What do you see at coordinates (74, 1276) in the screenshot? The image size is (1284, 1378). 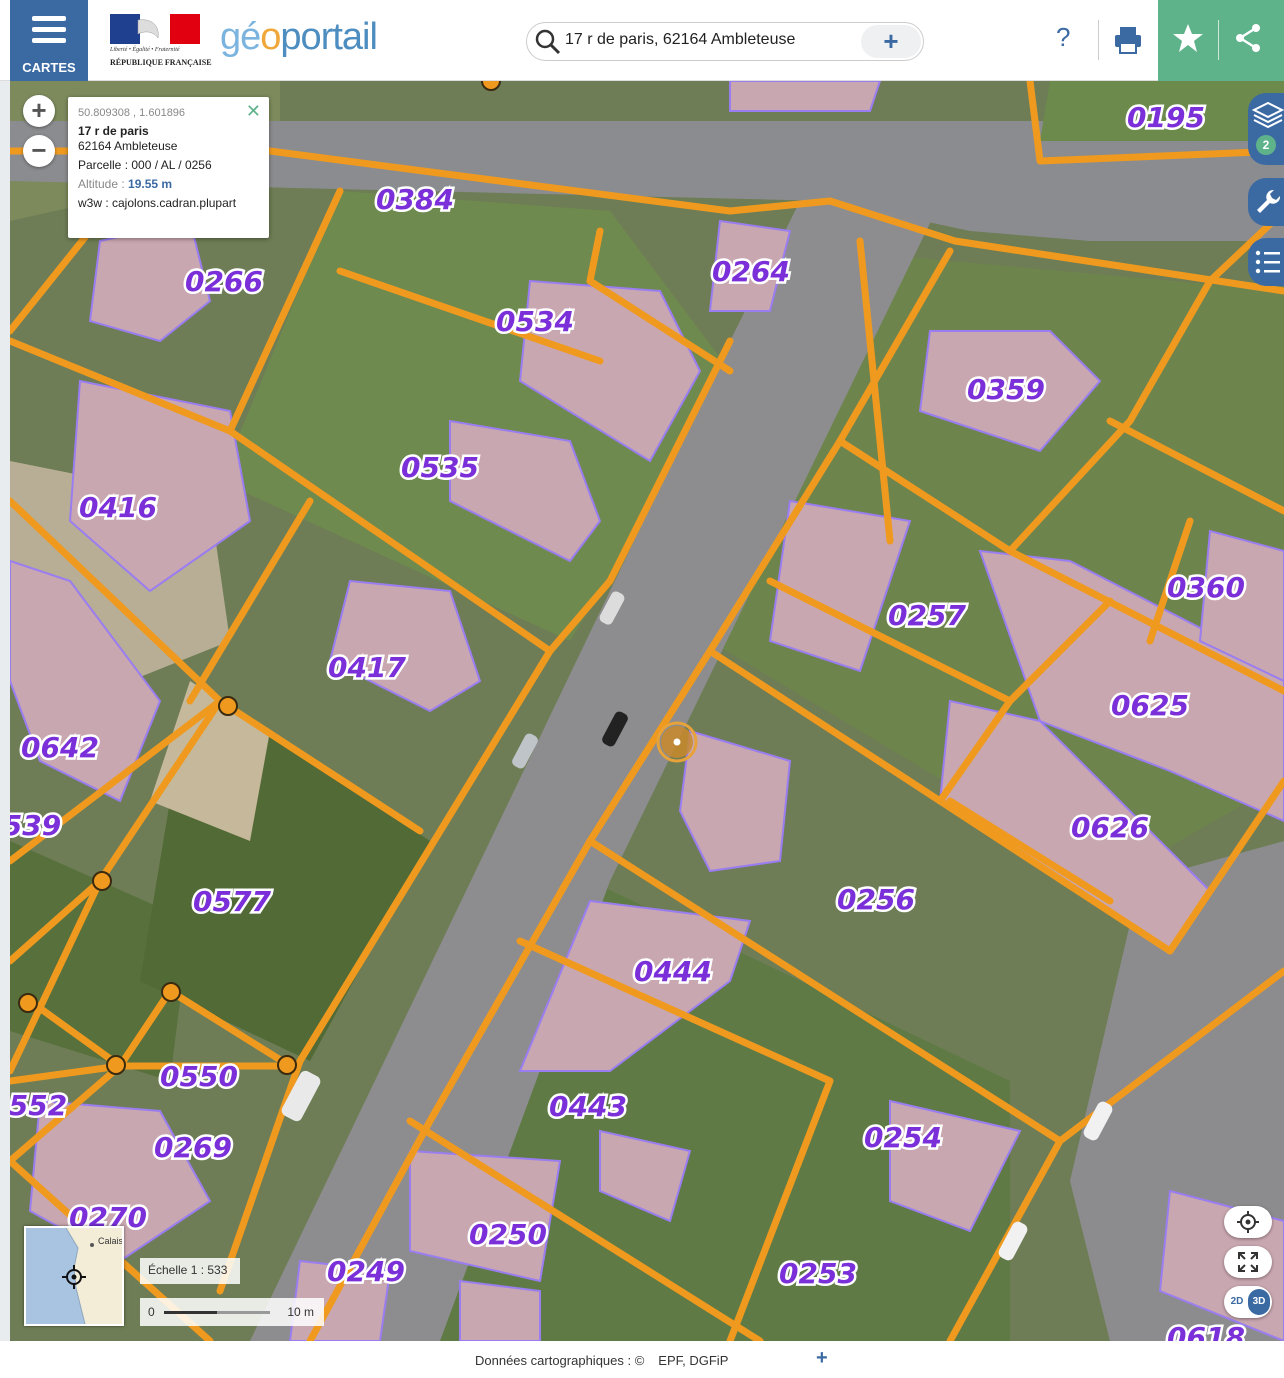 I see `overview-map: Calais` at bounding box center [74, 1276].